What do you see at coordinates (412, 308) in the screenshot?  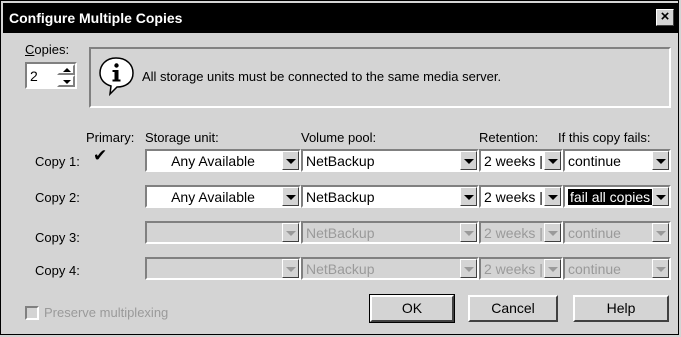 I see `ok-button: OK` at bounding box center [412, 308].